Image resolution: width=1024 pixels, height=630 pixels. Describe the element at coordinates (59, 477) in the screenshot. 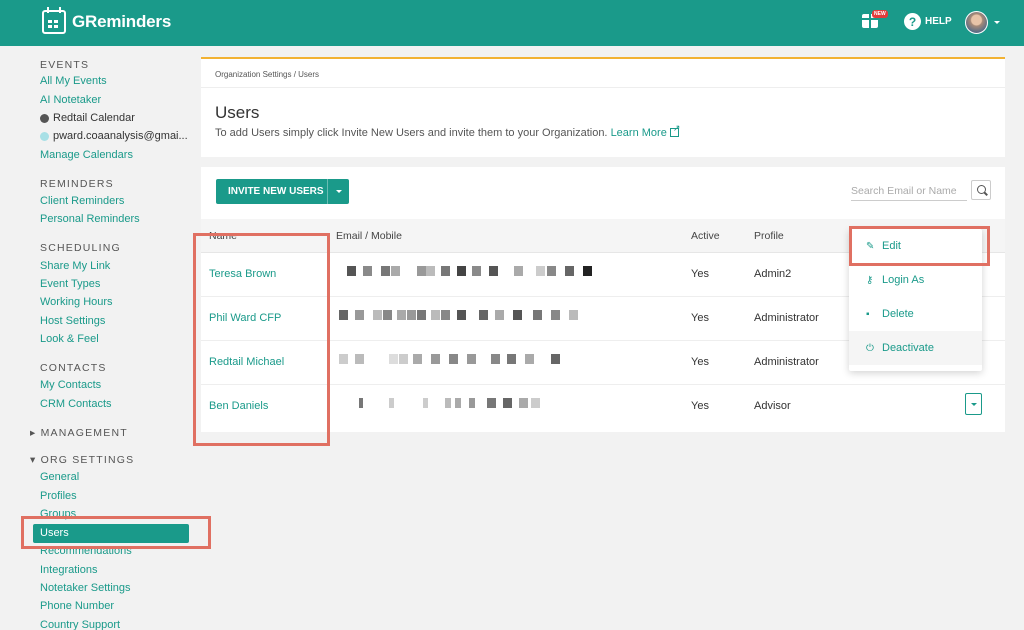

I see `sidebar-item-general: General` at that location.